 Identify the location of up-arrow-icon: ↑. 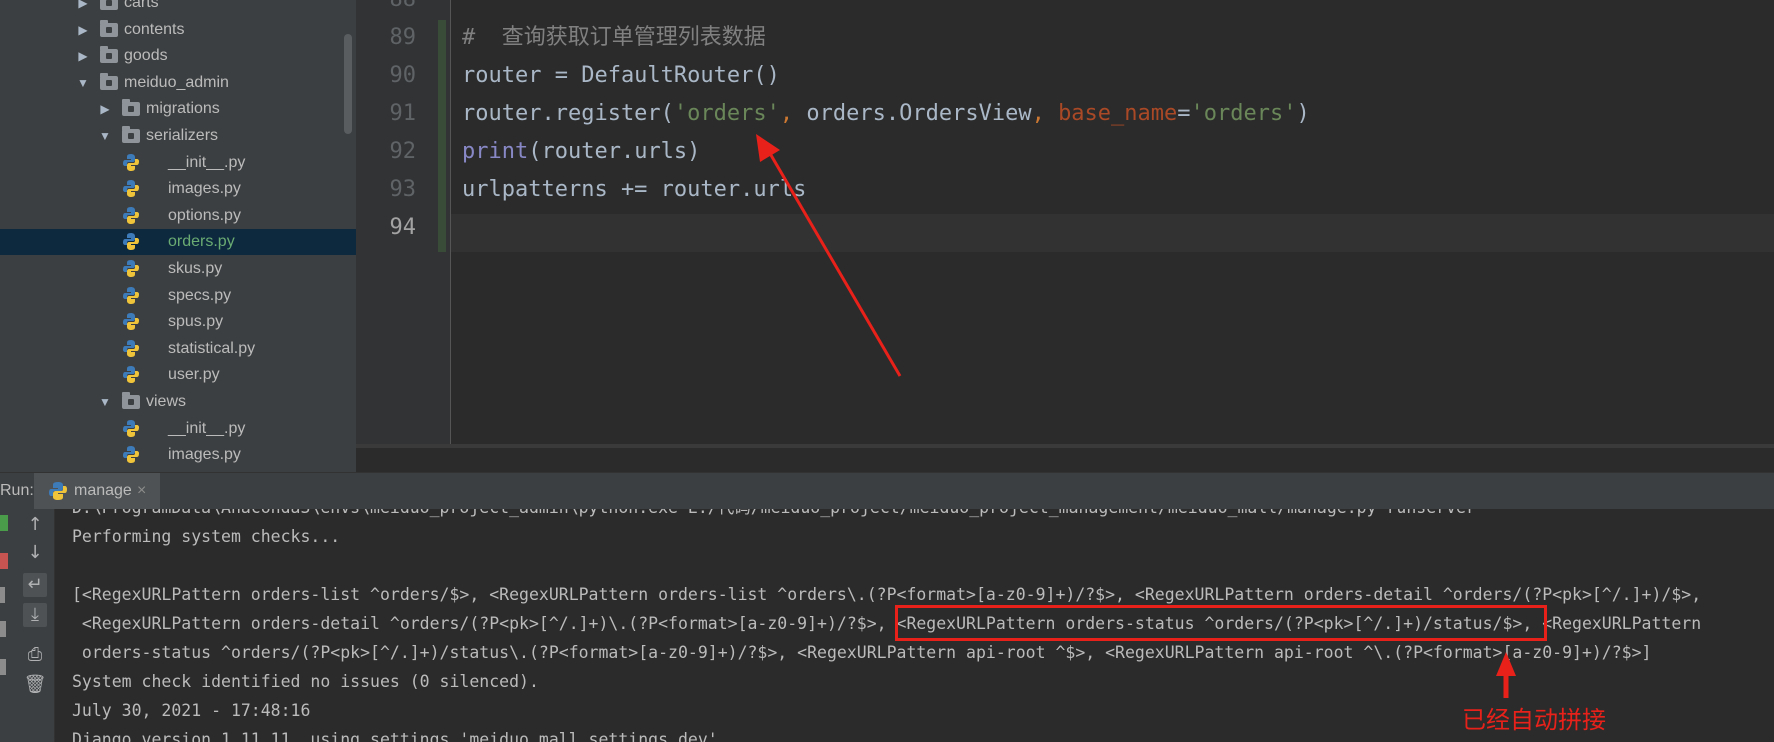
(35, 525).